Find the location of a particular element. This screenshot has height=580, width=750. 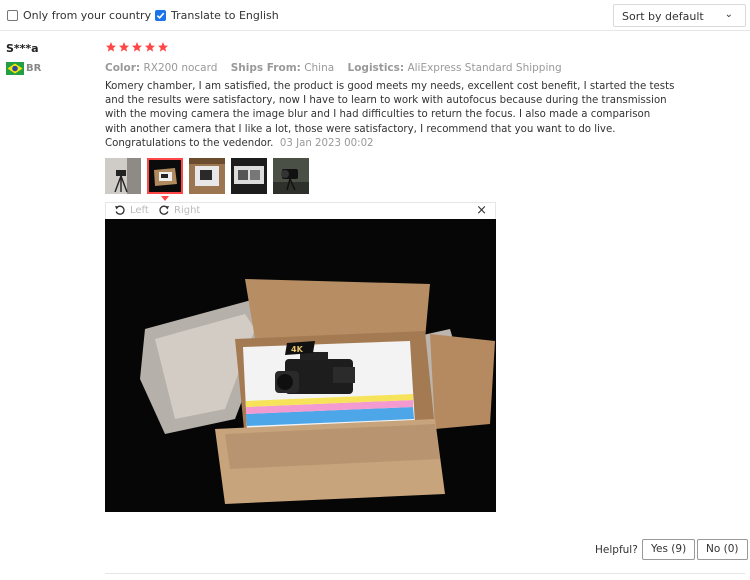

chevron-down-icon: ⌄ is located at coordinates (728, 14).